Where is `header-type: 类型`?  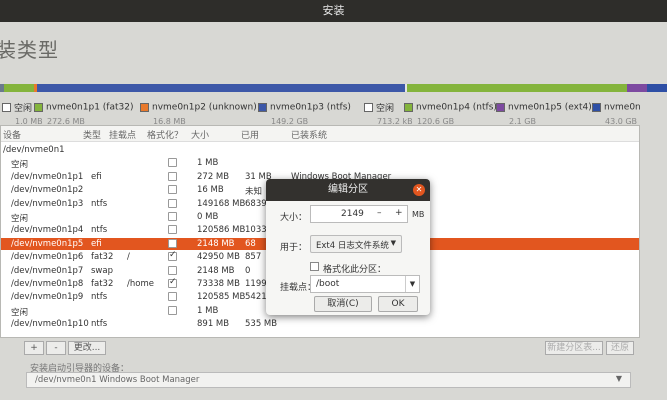 header-type: 类型 is located at coordinates (92, 134).